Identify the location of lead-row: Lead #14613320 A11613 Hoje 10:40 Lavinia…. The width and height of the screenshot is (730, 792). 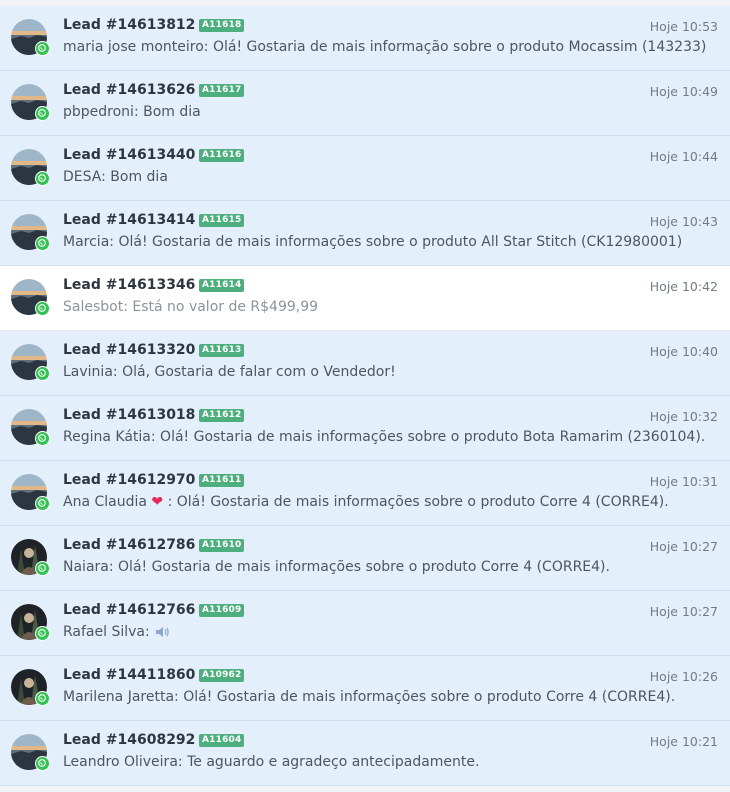
(365, 363).